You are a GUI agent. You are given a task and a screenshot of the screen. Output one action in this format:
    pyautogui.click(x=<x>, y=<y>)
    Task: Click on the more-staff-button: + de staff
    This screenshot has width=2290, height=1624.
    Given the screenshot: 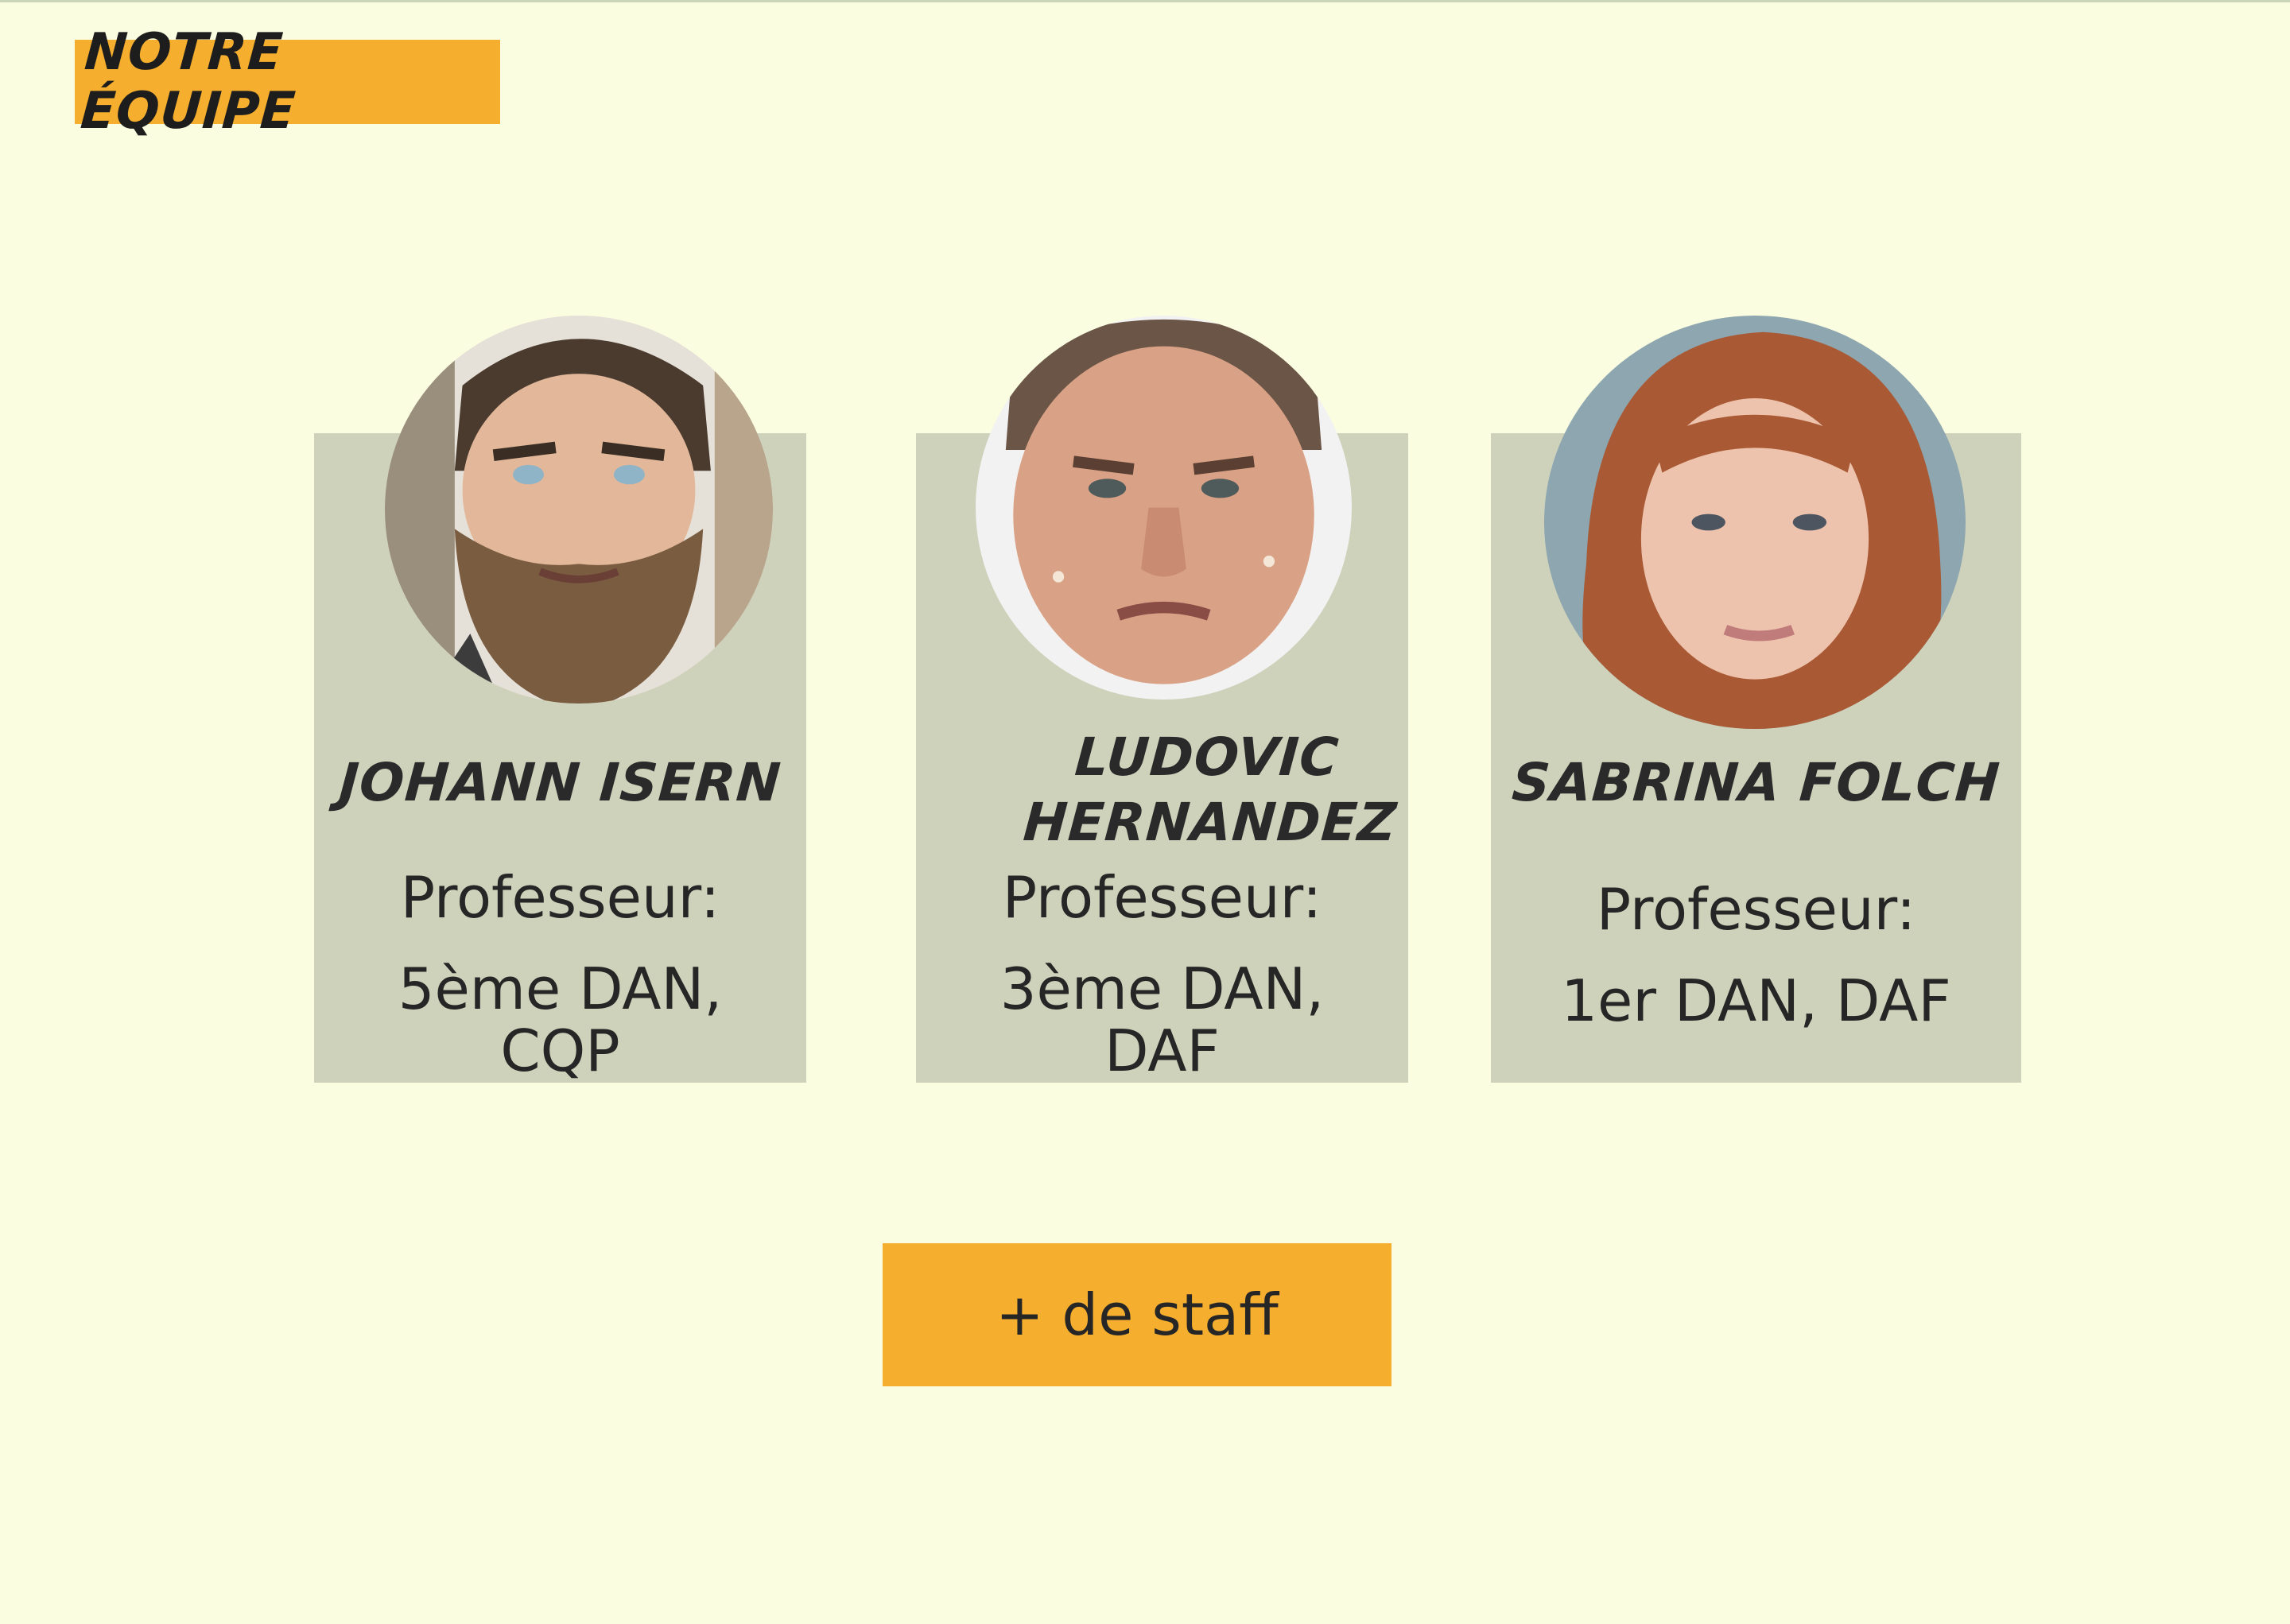 What is the action you would take?
    pyautogui.click(x=1137, y=1314)
    